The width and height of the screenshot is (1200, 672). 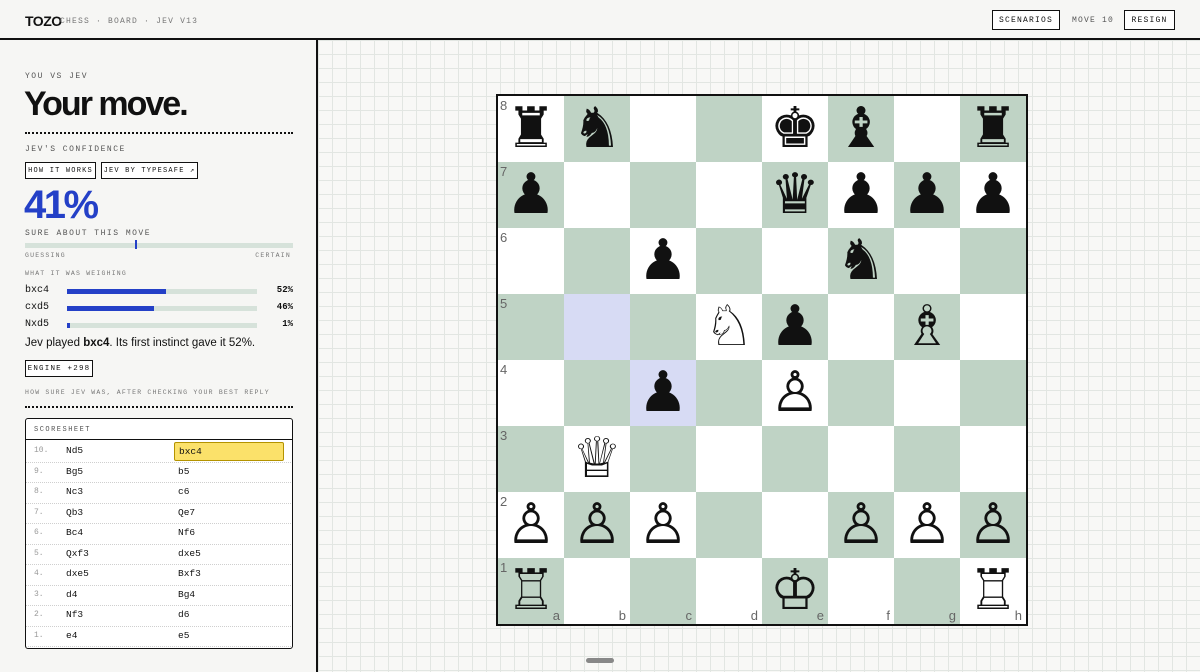 I want to click on white-move: Nc3, so click(x=74, y=491).